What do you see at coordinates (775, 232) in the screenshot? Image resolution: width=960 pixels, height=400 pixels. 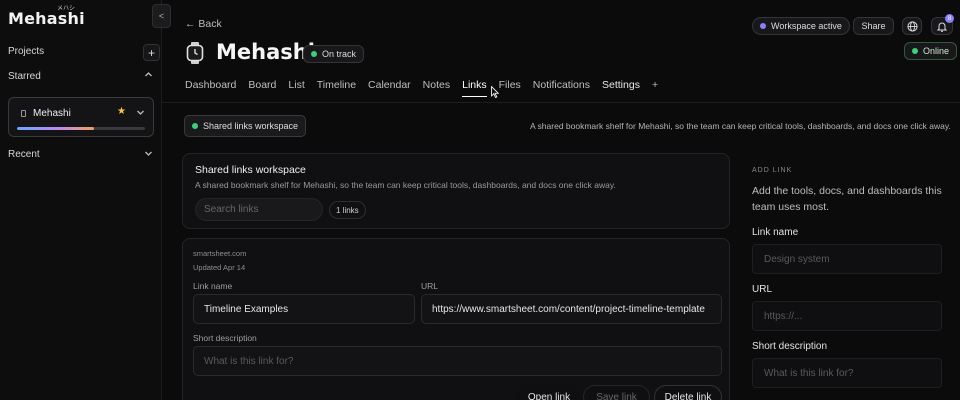 I see `new-link-name-label: Link name` at bounding box center [775, 232].